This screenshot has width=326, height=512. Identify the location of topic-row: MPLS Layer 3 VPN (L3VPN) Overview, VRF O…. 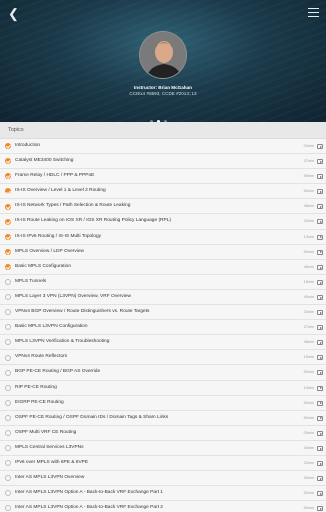
(163, 297).